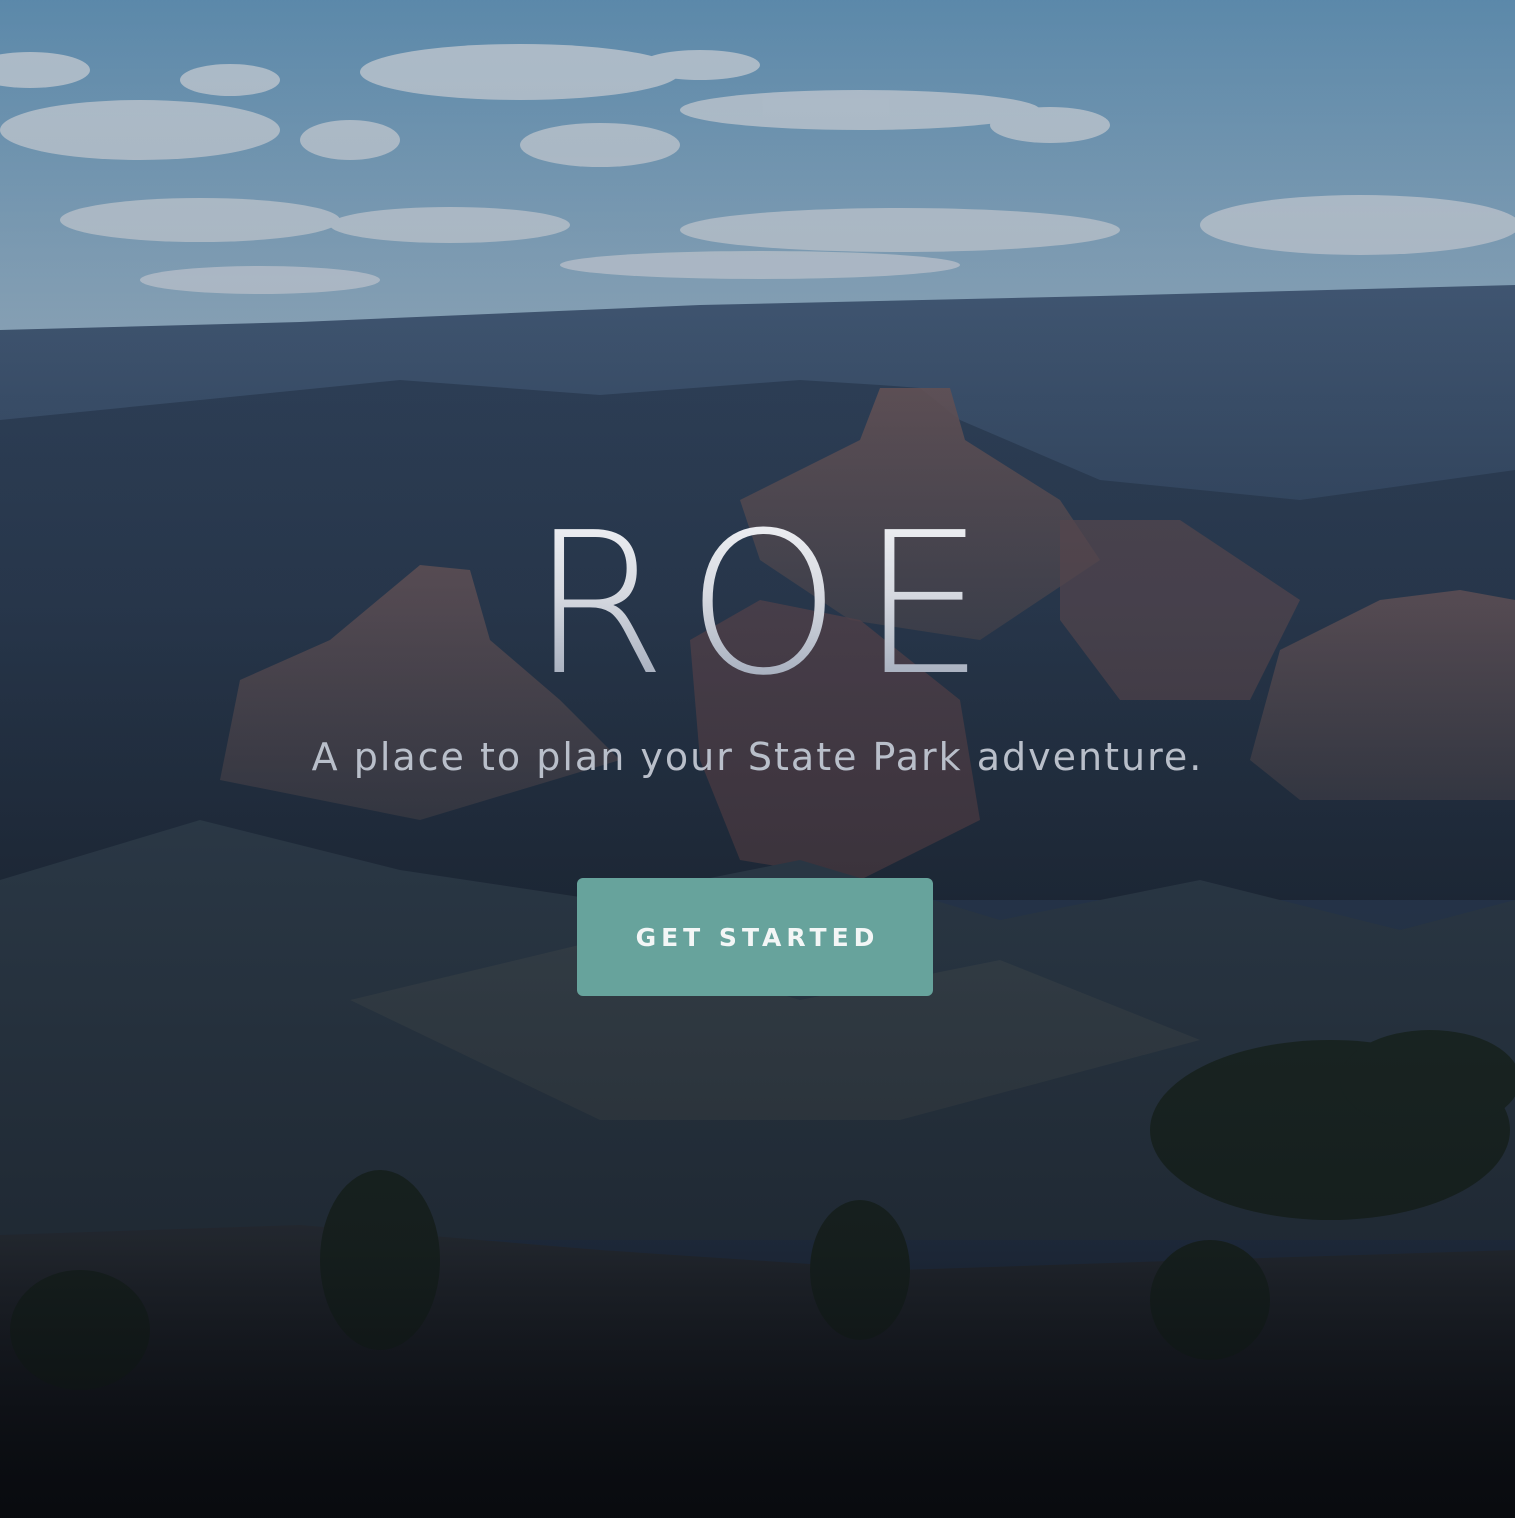 The height and width of the screenshot is (1518, 1515). Describe the element at coordinates (757, 605) in the screenshot. I see `site-title: ROE` at that location.